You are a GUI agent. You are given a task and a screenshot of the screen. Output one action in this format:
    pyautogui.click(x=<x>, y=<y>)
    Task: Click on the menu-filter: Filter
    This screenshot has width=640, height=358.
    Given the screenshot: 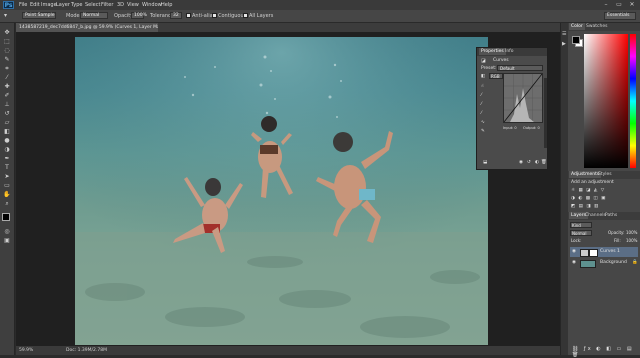 What is the action you would take?
    pyautogui.click(x=107, y=5)
    